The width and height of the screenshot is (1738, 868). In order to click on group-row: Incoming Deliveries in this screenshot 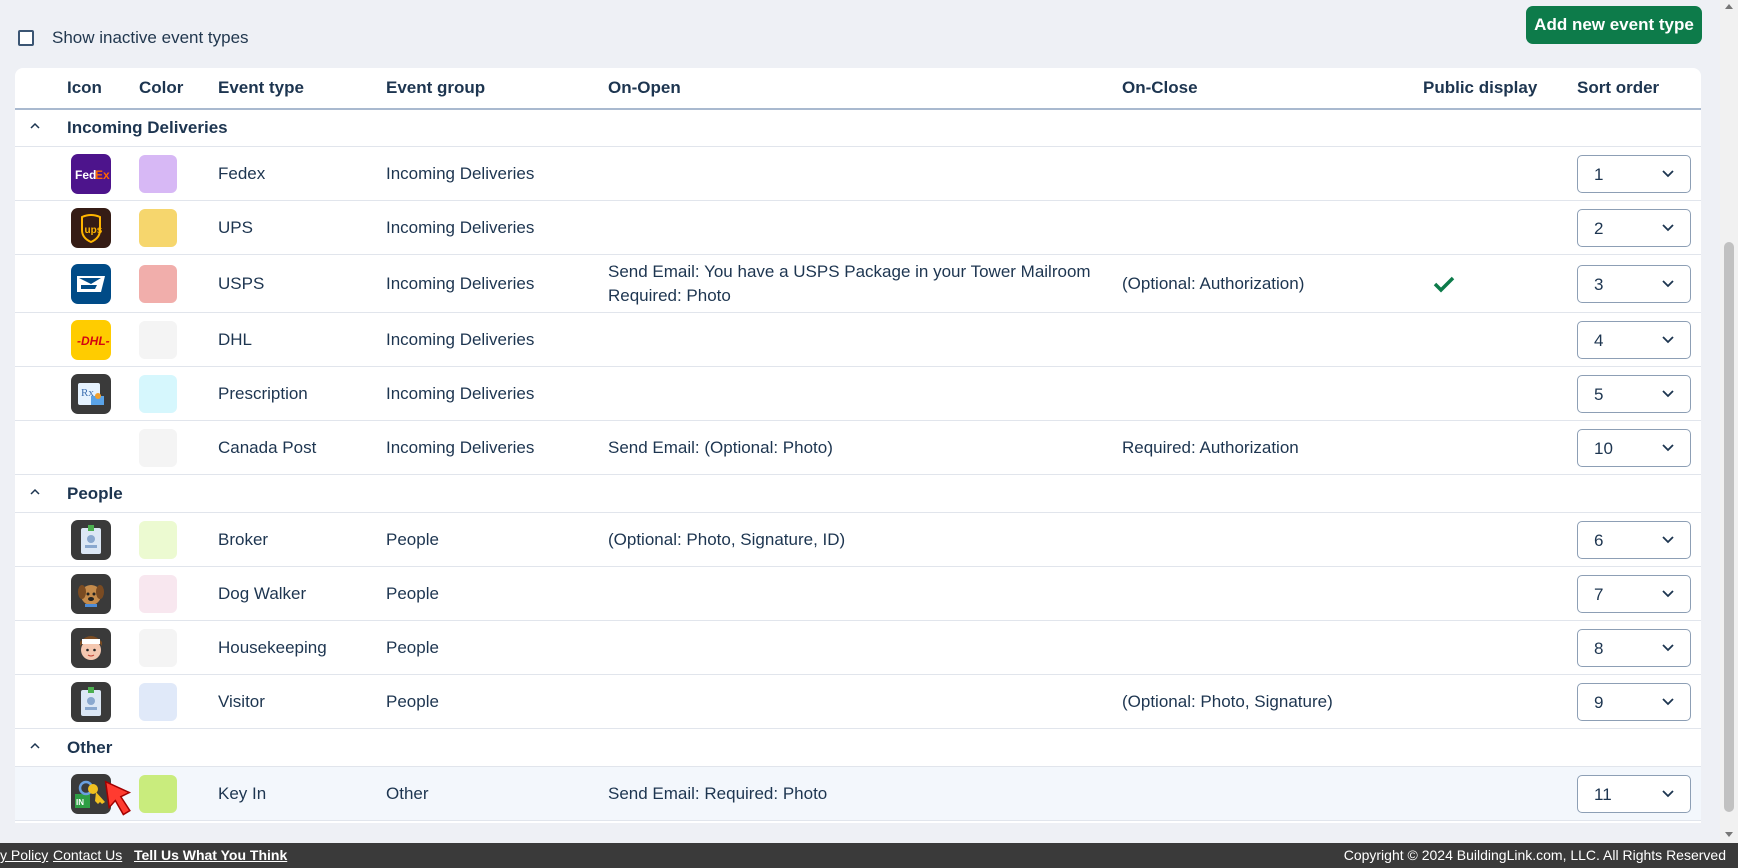, I will do `click(858, 128)`.